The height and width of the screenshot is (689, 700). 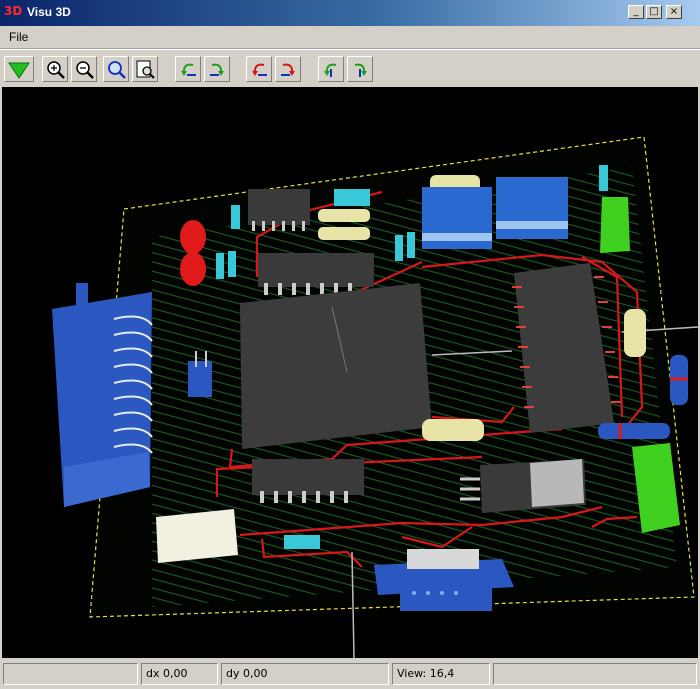 I want to click on ic-dip-bottom, so click(x=308, y=477).